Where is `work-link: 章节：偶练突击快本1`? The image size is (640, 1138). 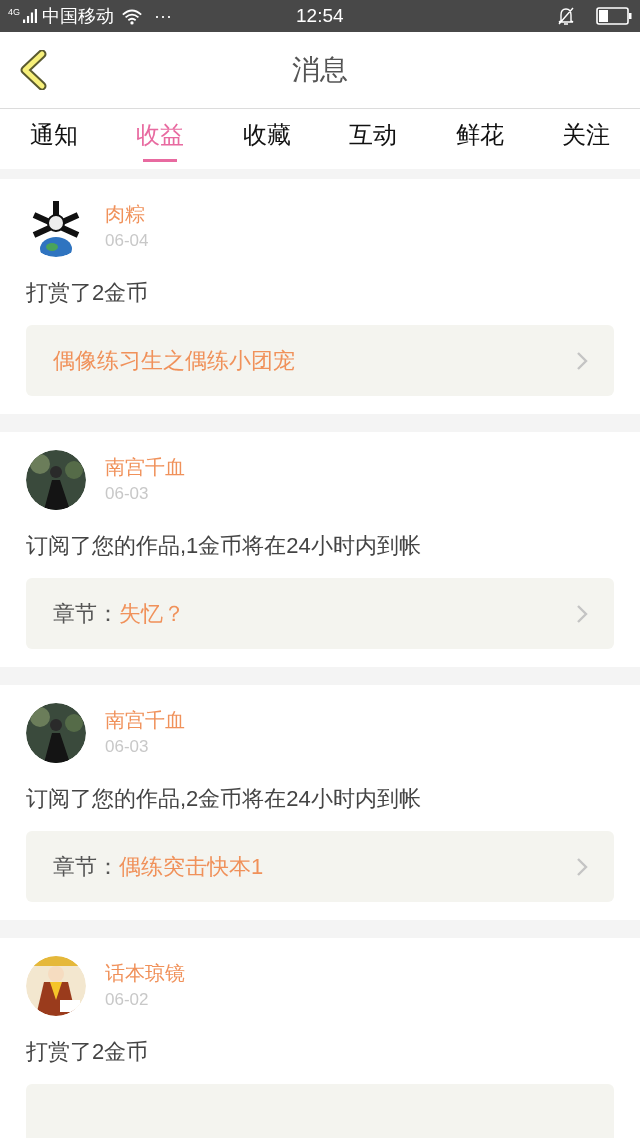 work-link: 章节：偶练突击快本1 is located at coordinates (320, 866).